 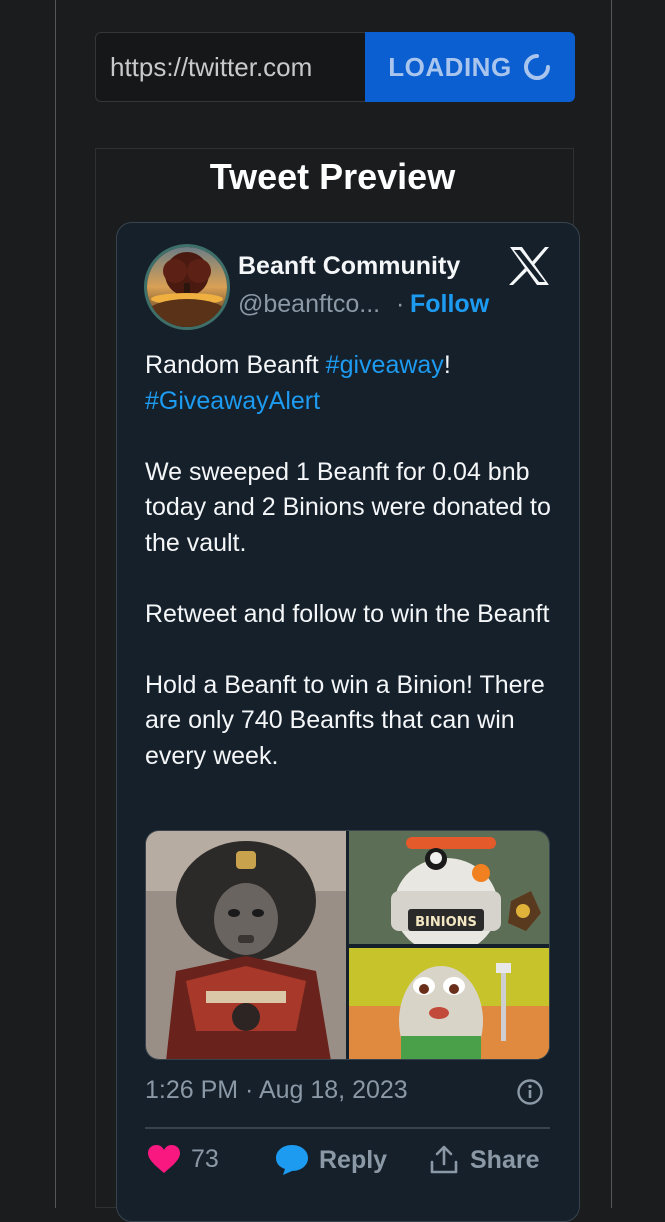 What do you see at coordinates (349, 266) in the screenshot?
I see `author-name: Beanft Community` at bounding box center [349, 266].